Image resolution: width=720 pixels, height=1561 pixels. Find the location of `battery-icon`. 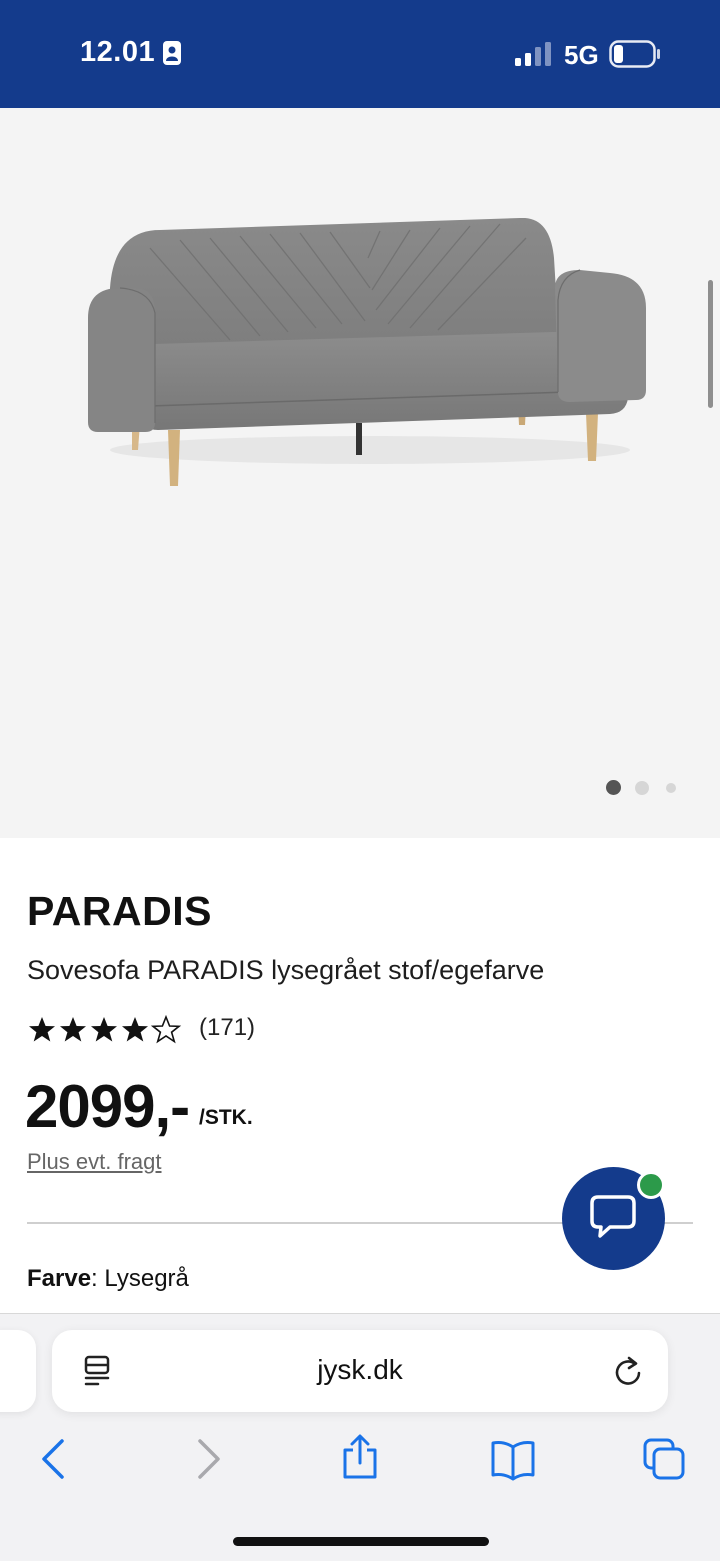

battery-icon is located at coordinates (634, 54).